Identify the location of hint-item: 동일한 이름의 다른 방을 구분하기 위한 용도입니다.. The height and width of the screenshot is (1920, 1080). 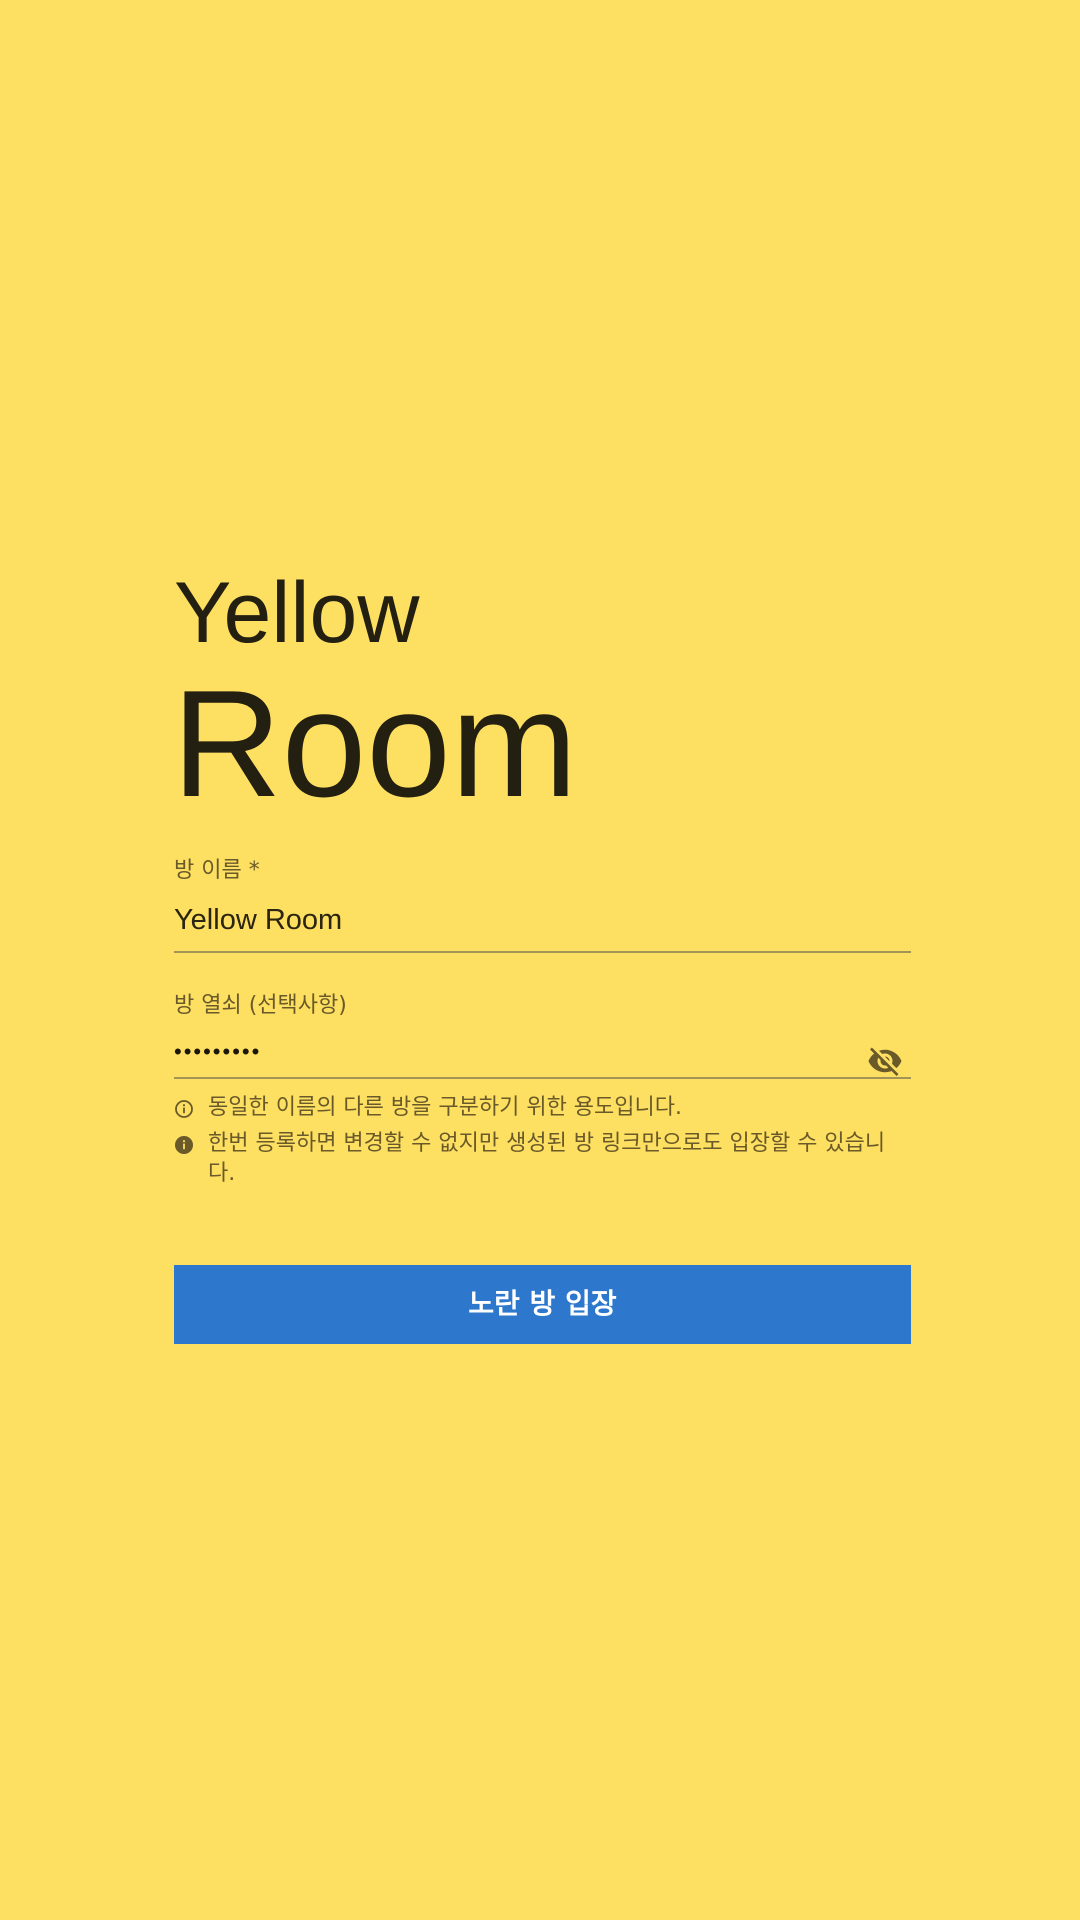
(542, 1108).